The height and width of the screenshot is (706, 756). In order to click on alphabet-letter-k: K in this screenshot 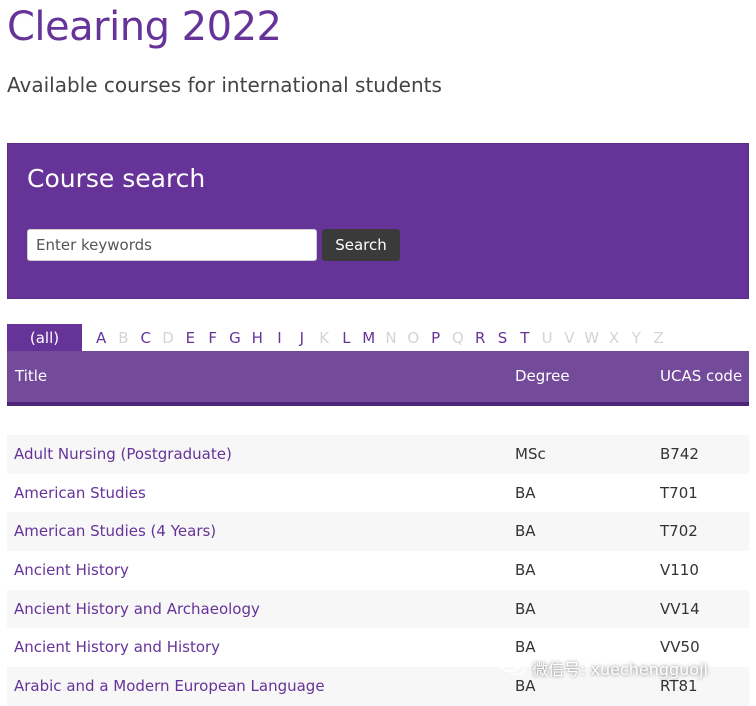, I will do `click(324, 337)`.